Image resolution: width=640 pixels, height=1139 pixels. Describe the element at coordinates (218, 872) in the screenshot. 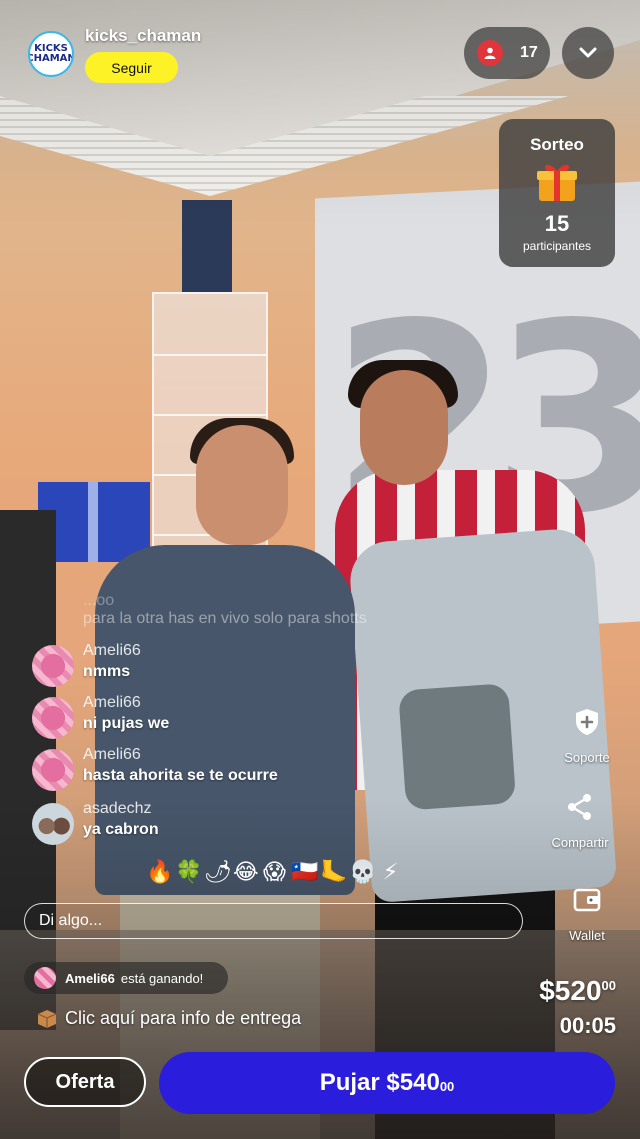

I see `reaction-chili: 🌶` at that location.